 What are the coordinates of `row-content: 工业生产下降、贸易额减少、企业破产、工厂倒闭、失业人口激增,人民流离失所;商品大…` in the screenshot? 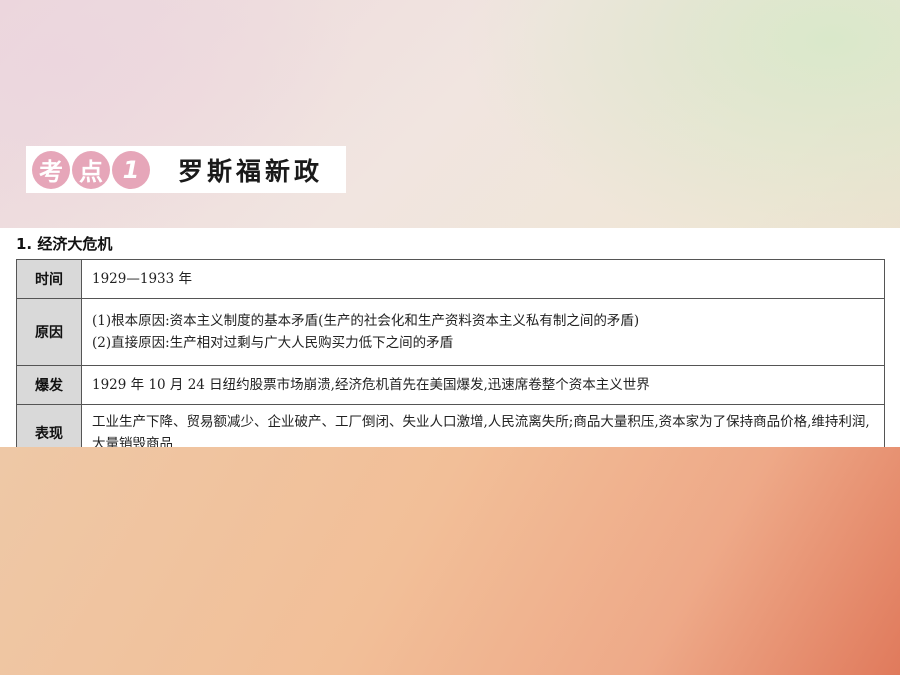 It's located at (483, 425).